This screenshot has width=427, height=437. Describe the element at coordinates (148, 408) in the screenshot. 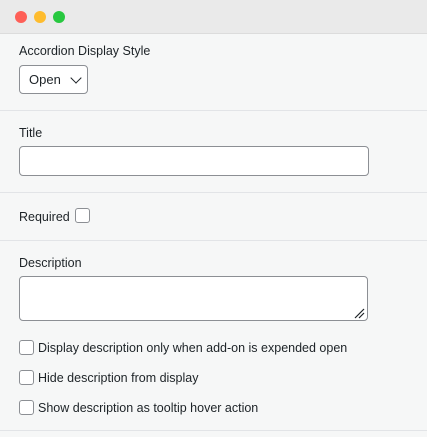

I see `tooltip-description-label: Show description as tooltip hover action` at that location.